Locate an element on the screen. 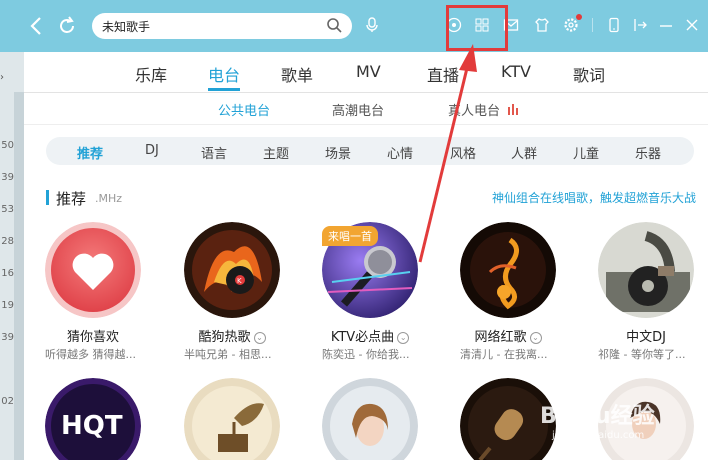  card-title: 中文DJ is located at coordinates (646, 335).